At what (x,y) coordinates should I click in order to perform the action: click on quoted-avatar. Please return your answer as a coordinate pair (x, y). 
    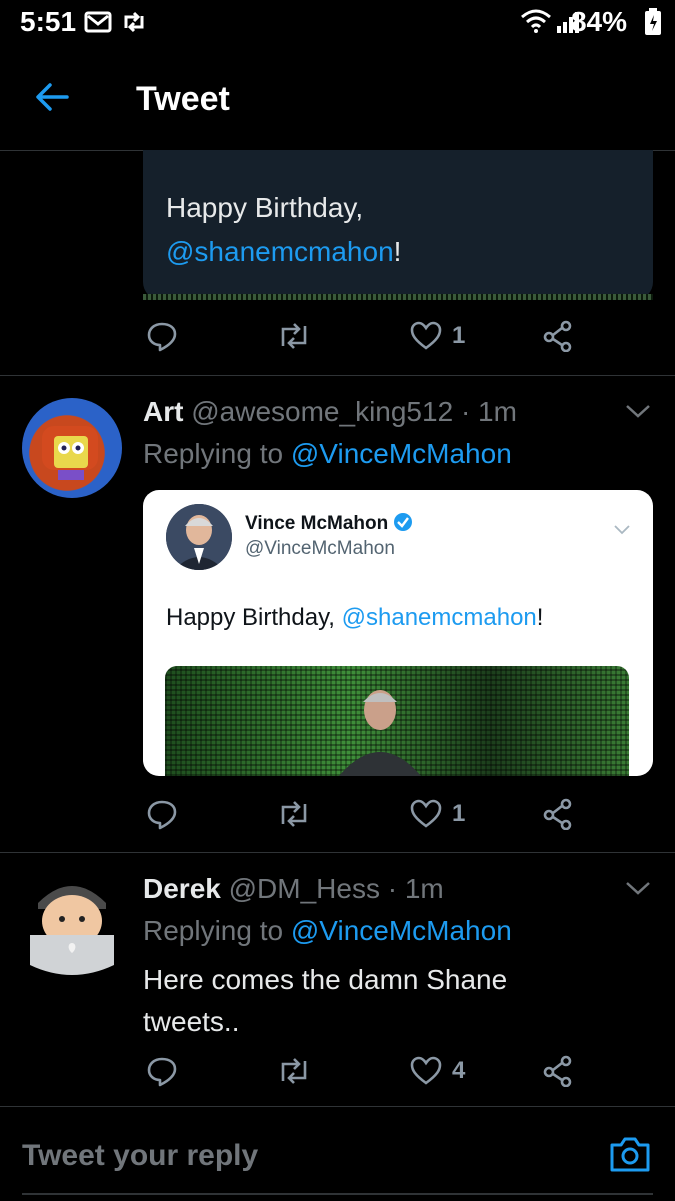
    Looking at the image, I should click on (199, 537).